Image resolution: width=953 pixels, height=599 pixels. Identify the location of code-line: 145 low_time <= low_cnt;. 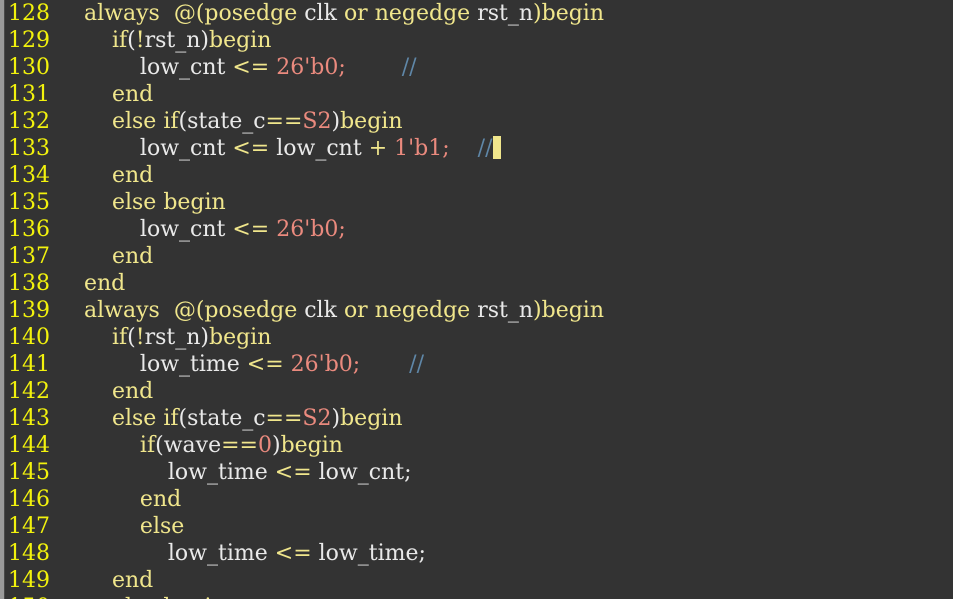
(476, 472).